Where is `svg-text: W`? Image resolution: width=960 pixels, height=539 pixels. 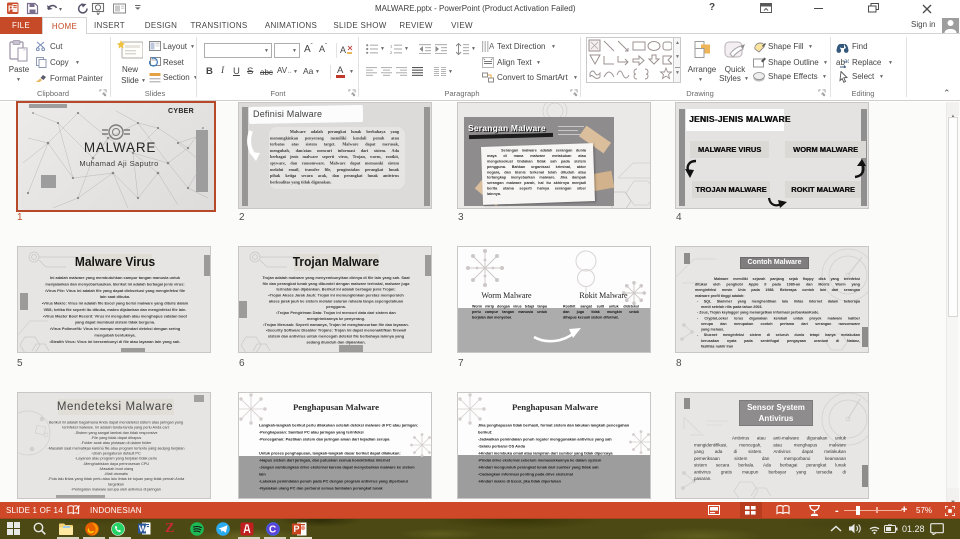 svg-text: W is located at coordinates (143, 529).